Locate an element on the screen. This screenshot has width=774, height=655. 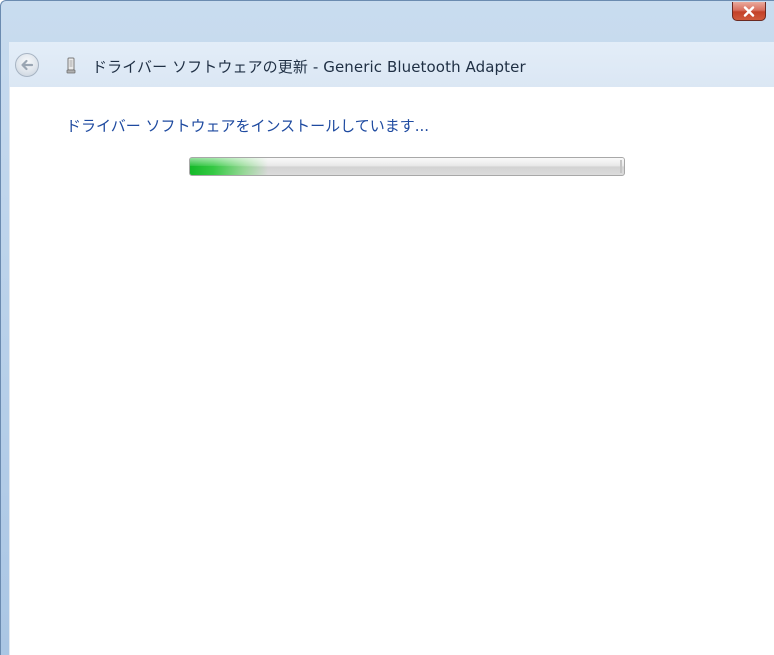
close-button is located at coordinates (749, 11).